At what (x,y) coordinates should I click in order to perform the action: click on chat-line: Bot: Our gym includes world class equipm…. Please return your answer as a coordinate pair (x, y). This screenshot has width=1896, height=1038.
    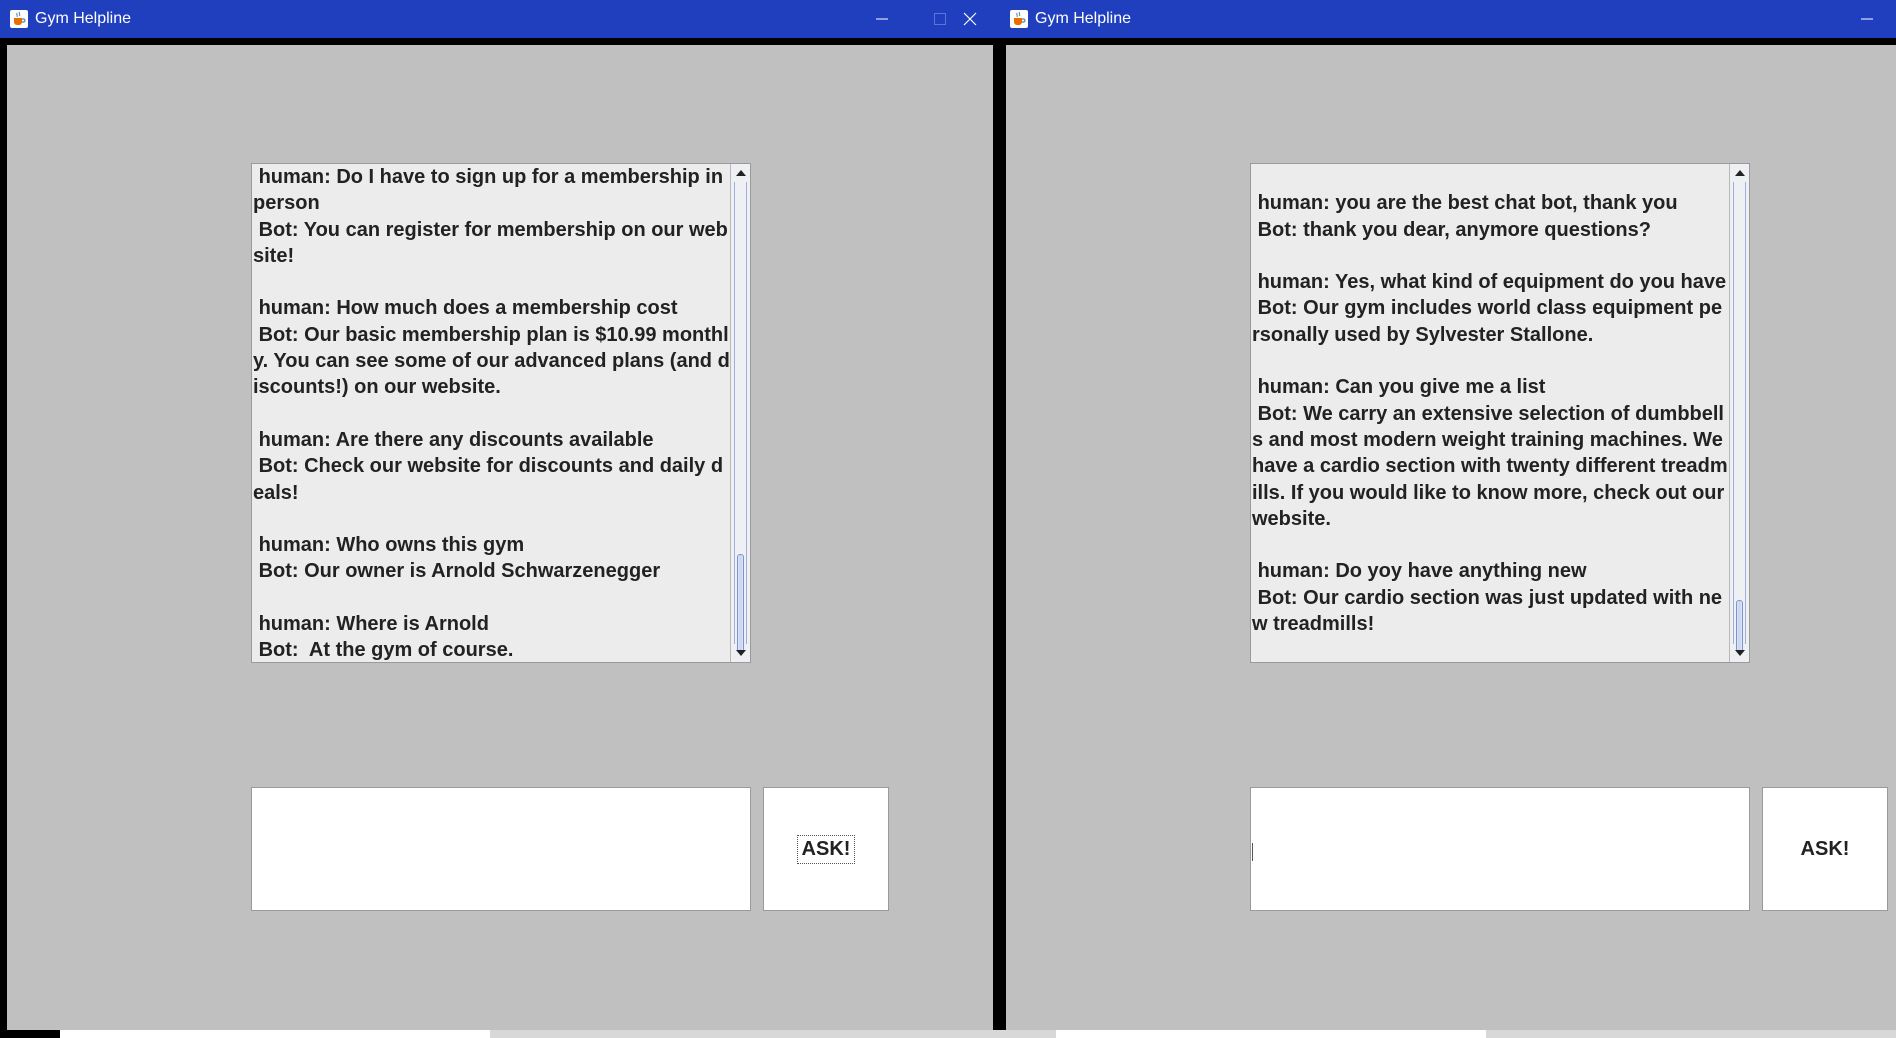
    Looking at the image, I should click on (1487, 321).